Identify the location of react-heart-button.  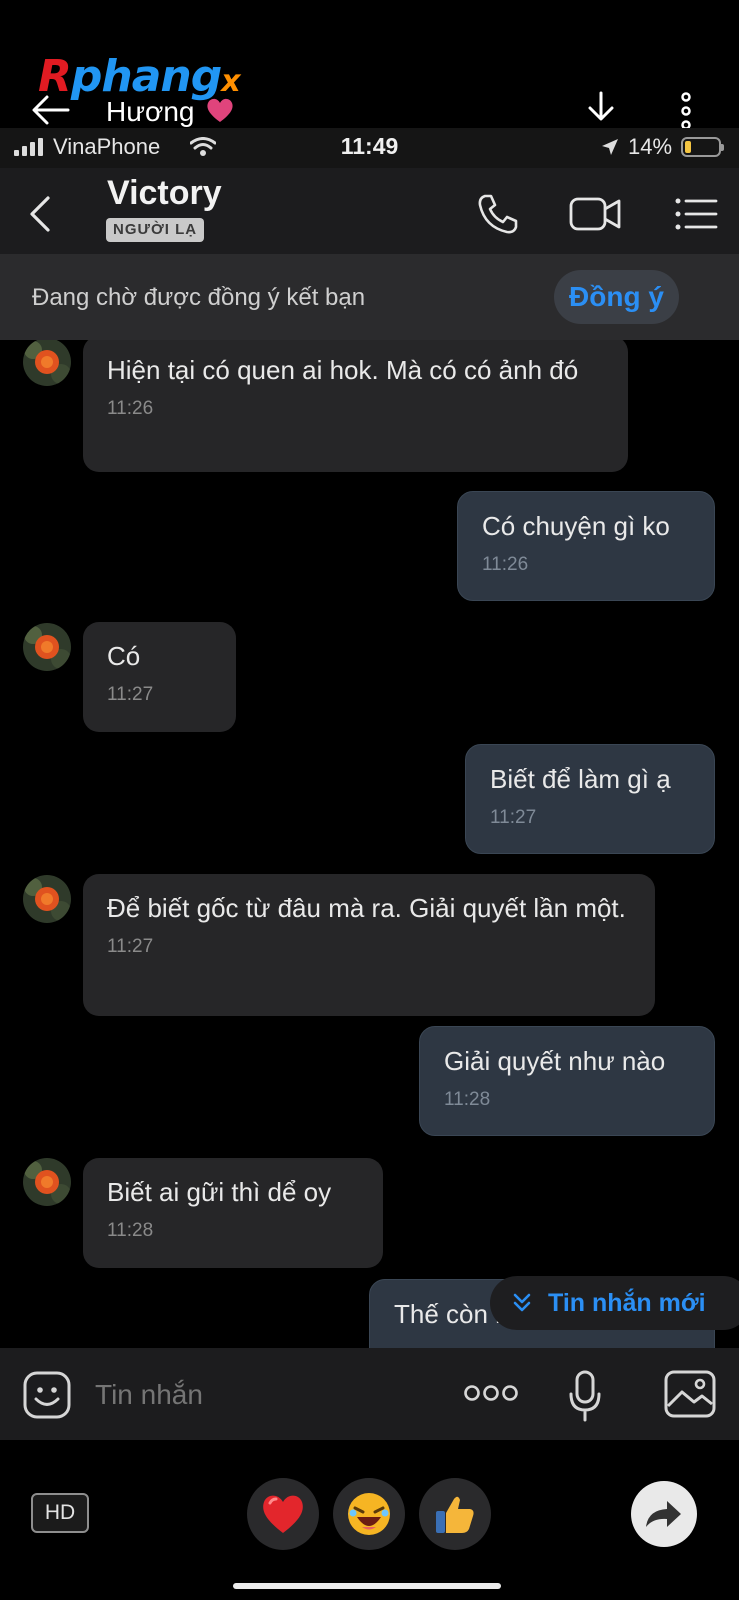
(283, 1514).